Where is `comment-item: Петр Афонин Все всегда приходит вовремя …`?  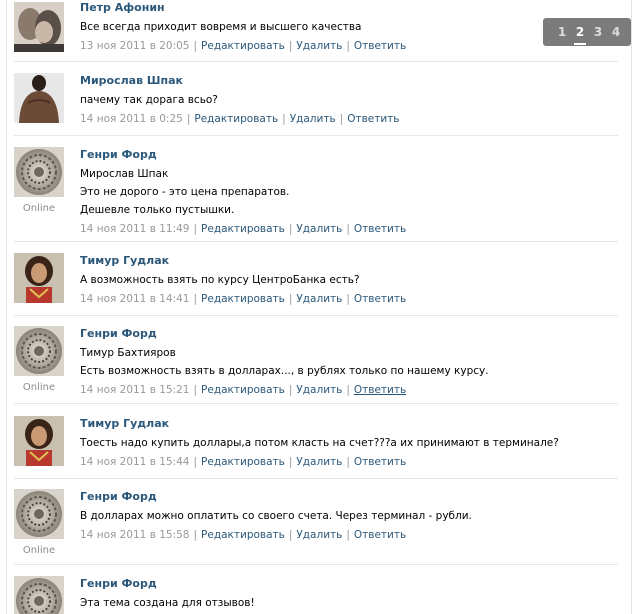
comment-item: Петр Афонин Все всегда приходит вовремя … is located at coordinates (316, 31).